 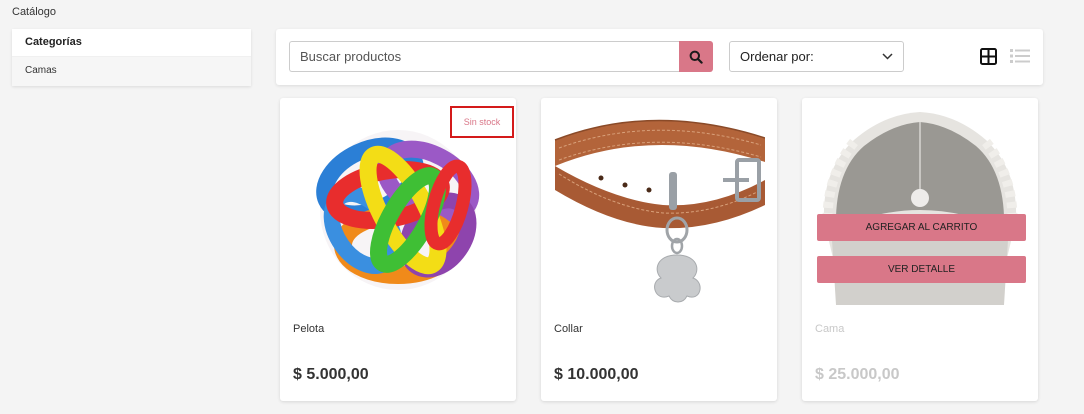 I want to click on search-button, so click(x=696, y=56).